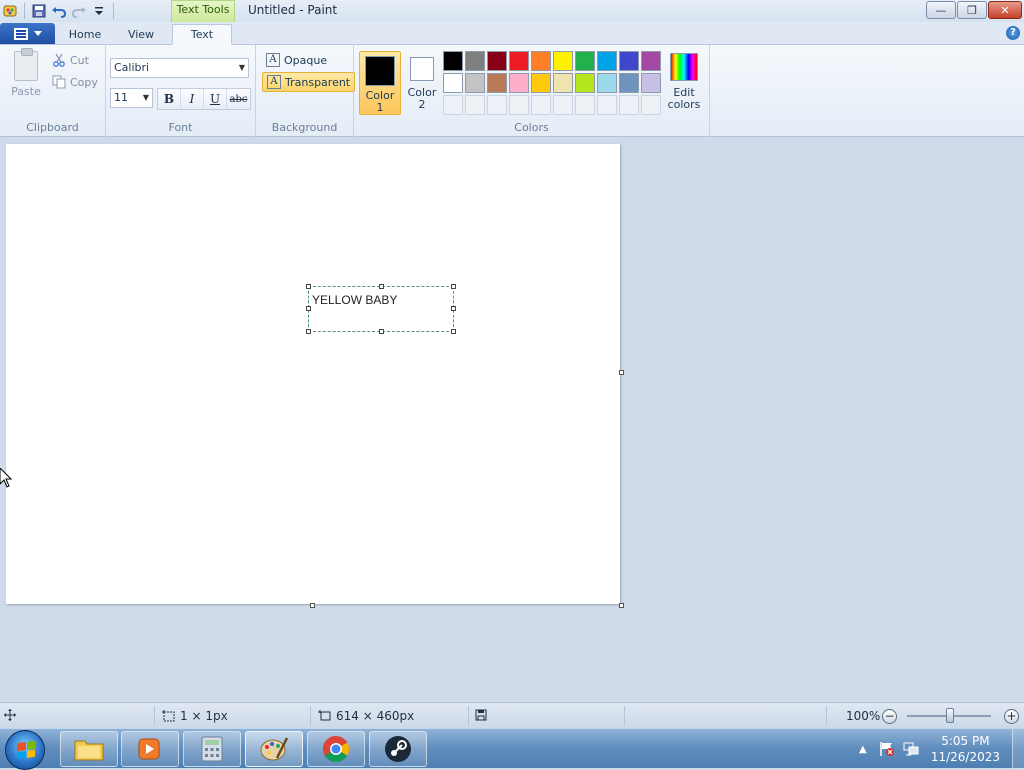 This screenshot has height=770, width=1024. Describe the element at coordinates (512, 11) in the screenshot. I see `title-bar: Text Tools Untitled - Paint — ❐ ✕` at that location.